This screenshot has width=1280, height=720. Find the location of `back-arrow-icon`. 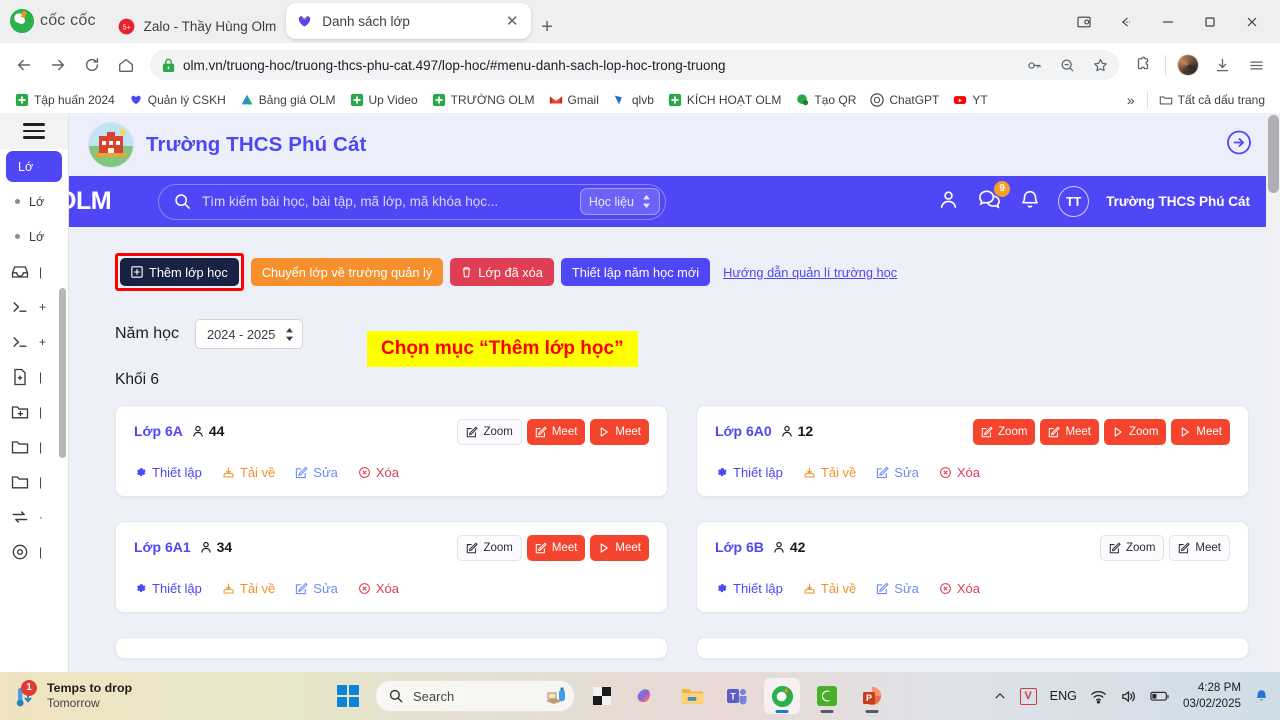

back-arrow-icon is located at coordinates (1126, 22).